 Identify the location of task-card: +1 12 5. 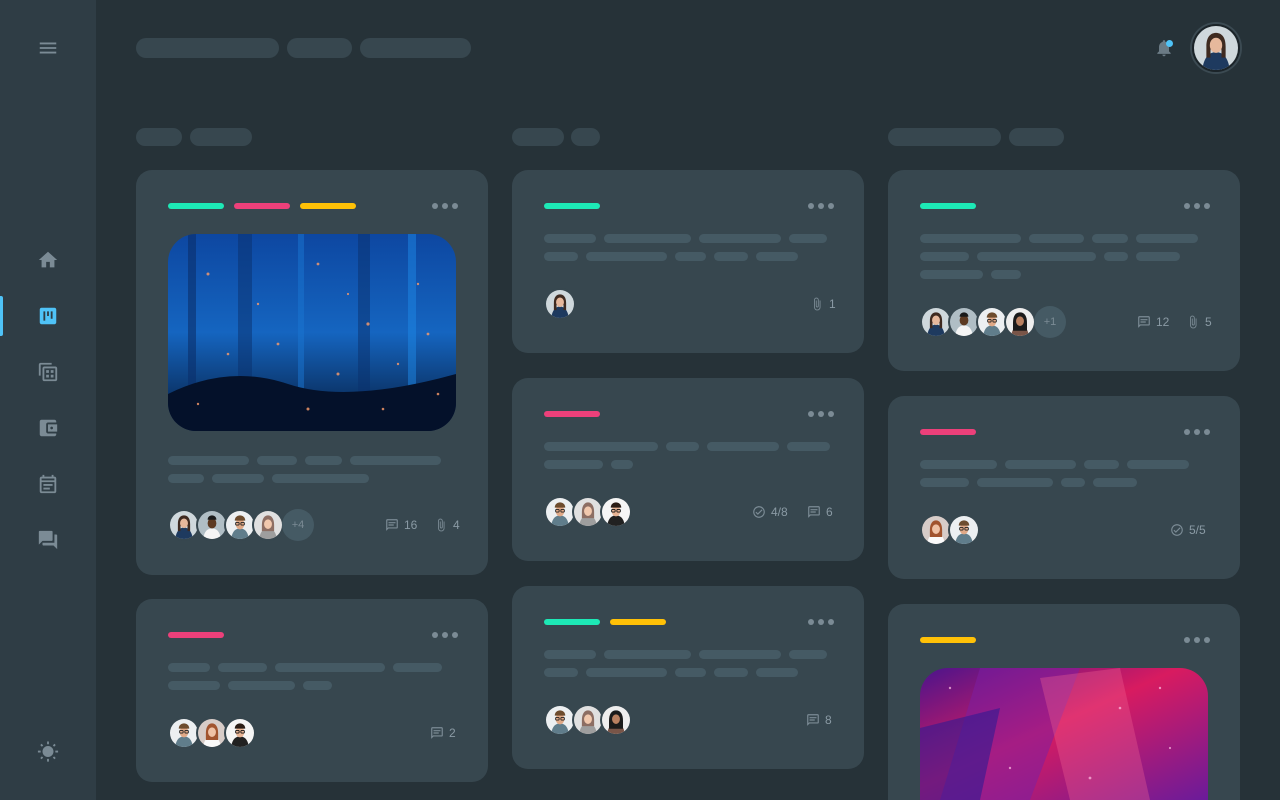
(1064, 270).